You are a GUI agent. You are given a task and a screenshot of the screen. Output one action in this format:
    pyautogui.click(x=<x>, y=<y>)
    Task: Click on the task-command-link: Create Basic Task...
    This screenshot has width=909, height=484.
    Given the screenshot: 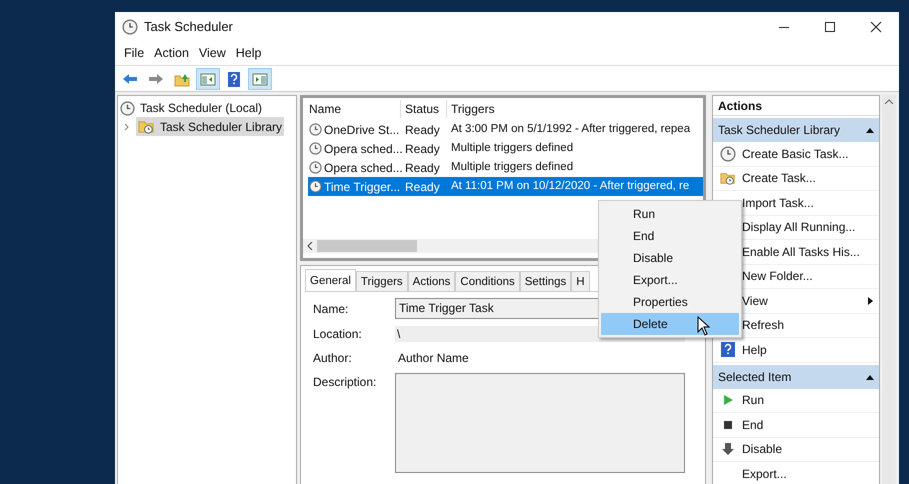 What is the action you would take?
    pyautogui.click(x=796, y=154)
    